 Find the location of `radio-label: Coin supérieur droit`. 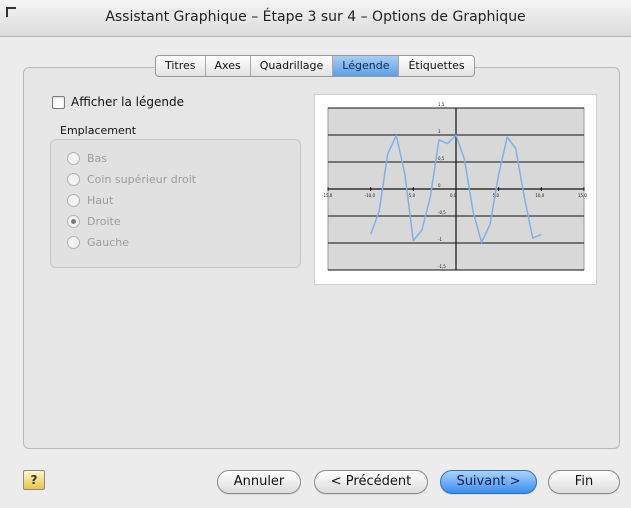

radio-label: Coin supérieur droit is located at coordinates (142, 179).